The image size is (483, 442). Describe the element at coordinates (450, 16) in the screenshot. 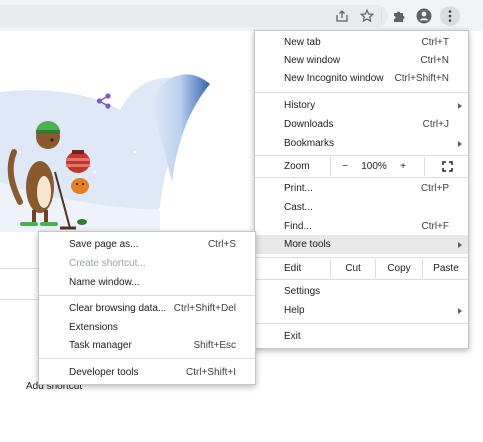

I see `kebab-menu-icon` at that location.